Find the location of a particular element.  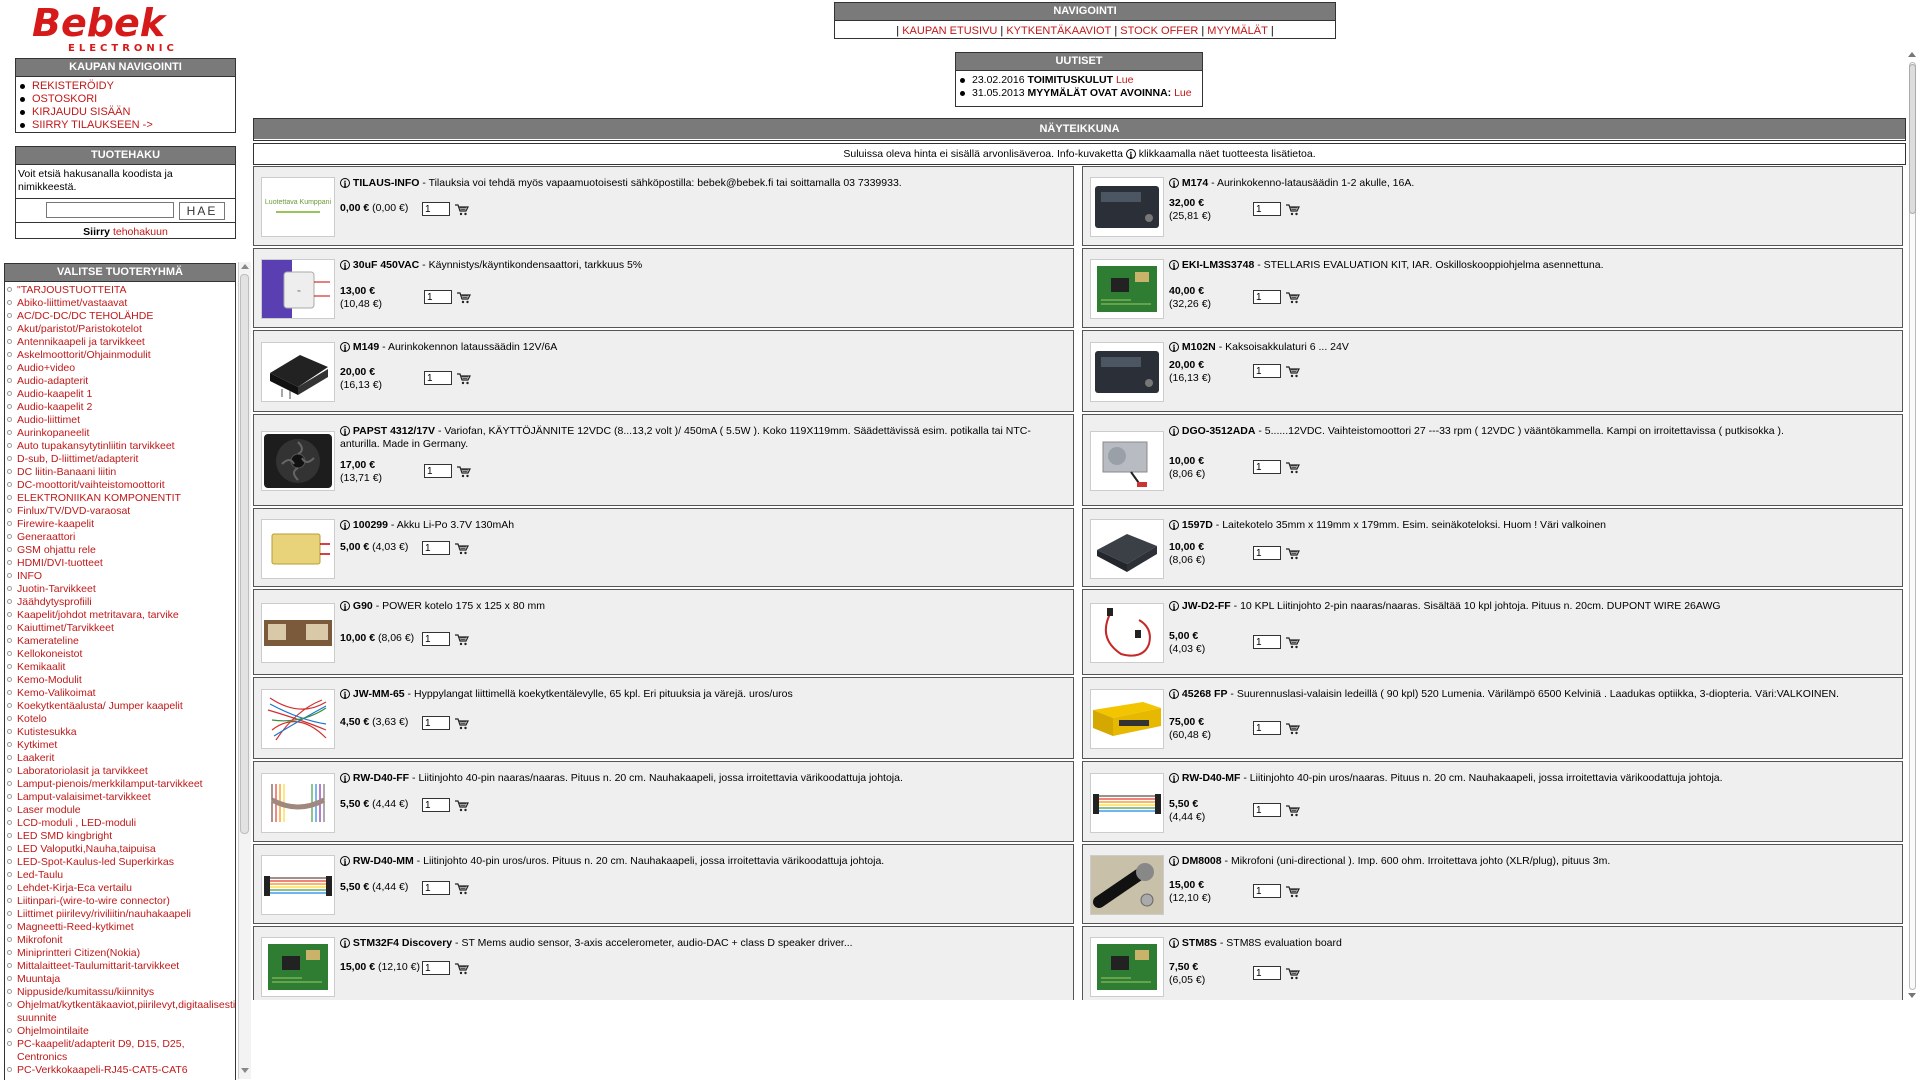

product-group-item: Askelmoottorit/Ohjainmodulit is located at coordinates (121, 355).